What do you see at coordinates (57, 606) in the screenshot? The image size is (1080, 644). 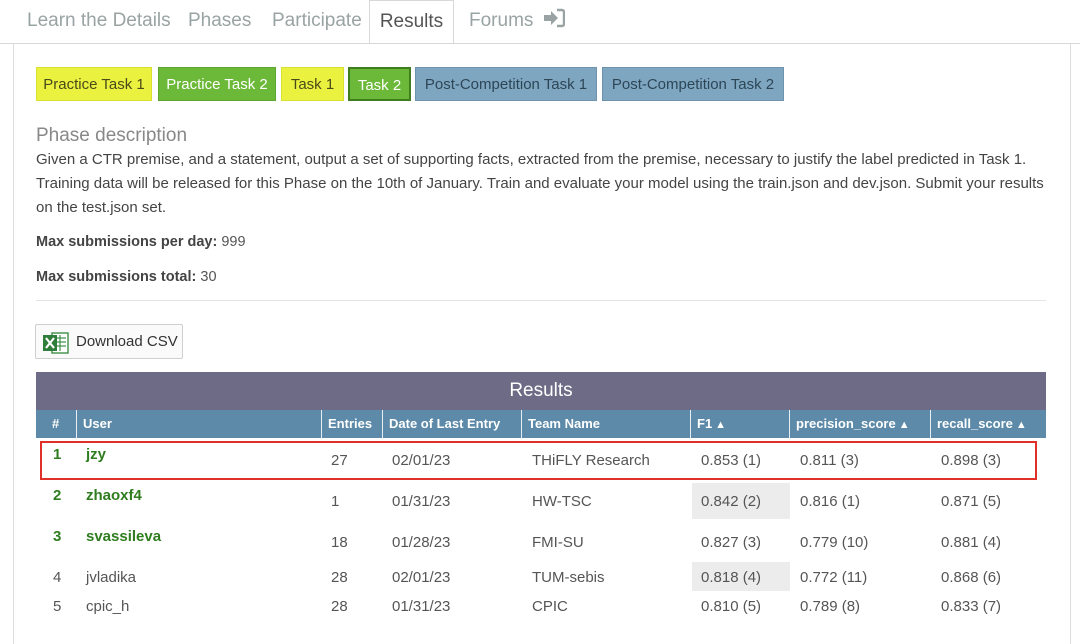 I see `row-rank: 5` at bounding box center [57, 606].